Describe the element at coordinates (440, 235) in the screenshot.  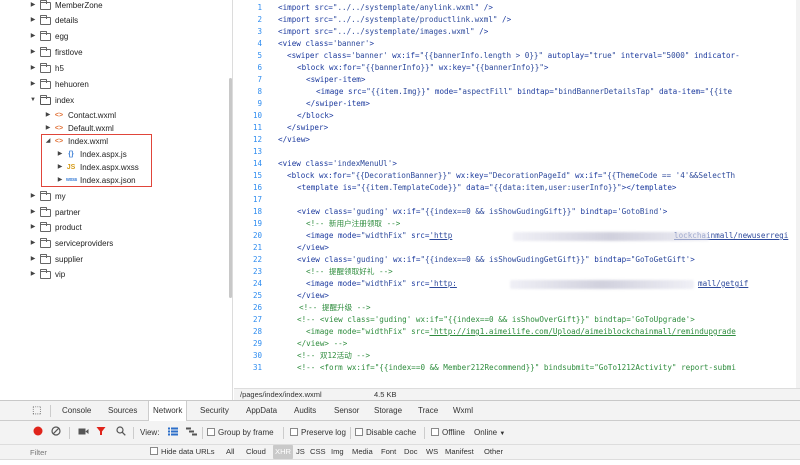
I see `code-link: 'http` at that location.